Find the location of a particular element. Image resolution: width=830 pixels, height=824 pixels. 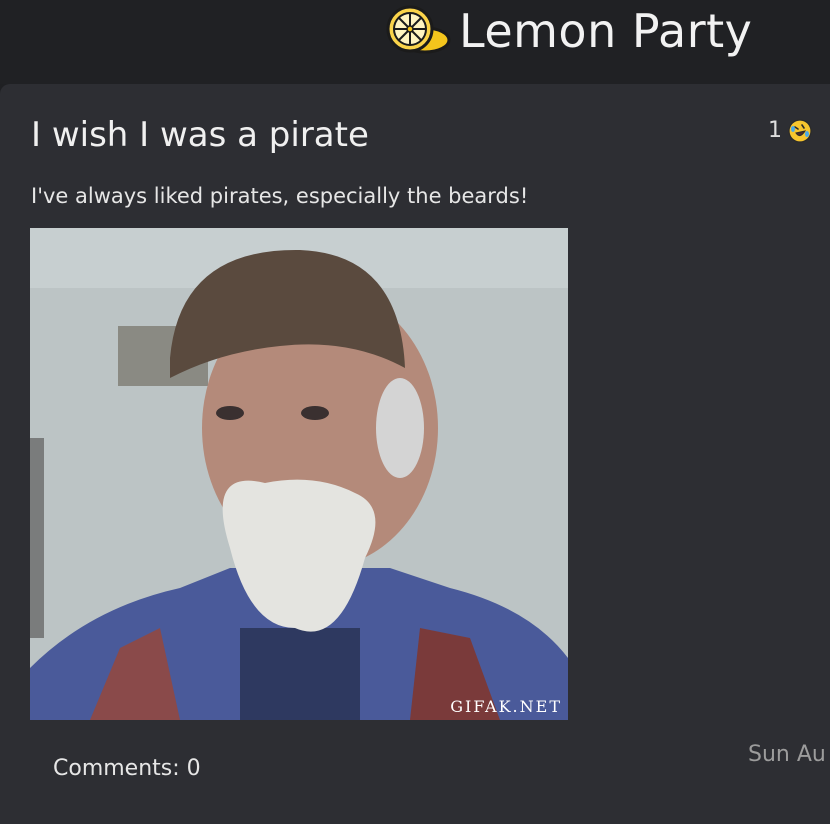

comments-link: Comments: 0 is located at coordinates (127, 768).